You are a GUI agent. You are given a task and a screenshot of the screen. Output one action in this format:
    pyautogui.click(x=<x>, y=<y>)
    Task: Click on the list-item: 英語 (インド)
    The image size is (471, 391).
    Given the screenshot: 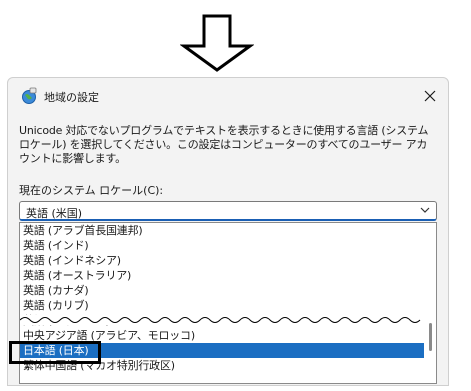 What is the action you would take?
    pyautogui.click(x=222, y=245)
    